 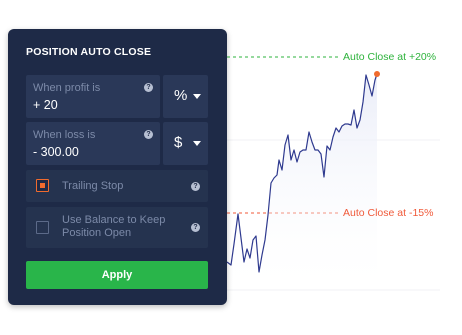 I want to click on loss-field-label: When loss is, so click(x=64, y=135).